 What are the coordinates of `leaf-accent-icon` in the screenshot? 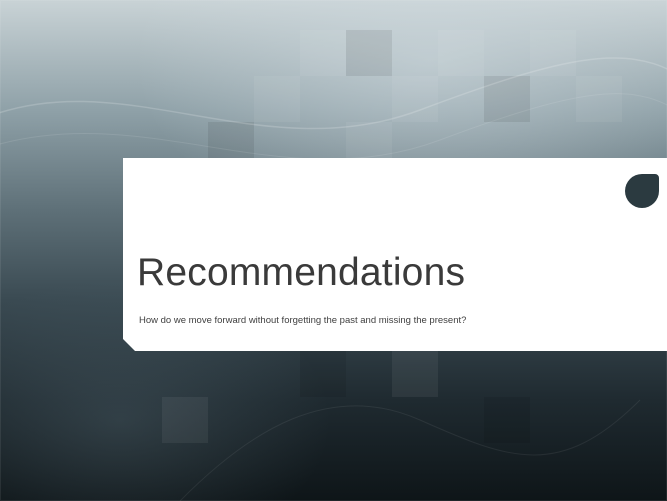 It's located at (642, 191).